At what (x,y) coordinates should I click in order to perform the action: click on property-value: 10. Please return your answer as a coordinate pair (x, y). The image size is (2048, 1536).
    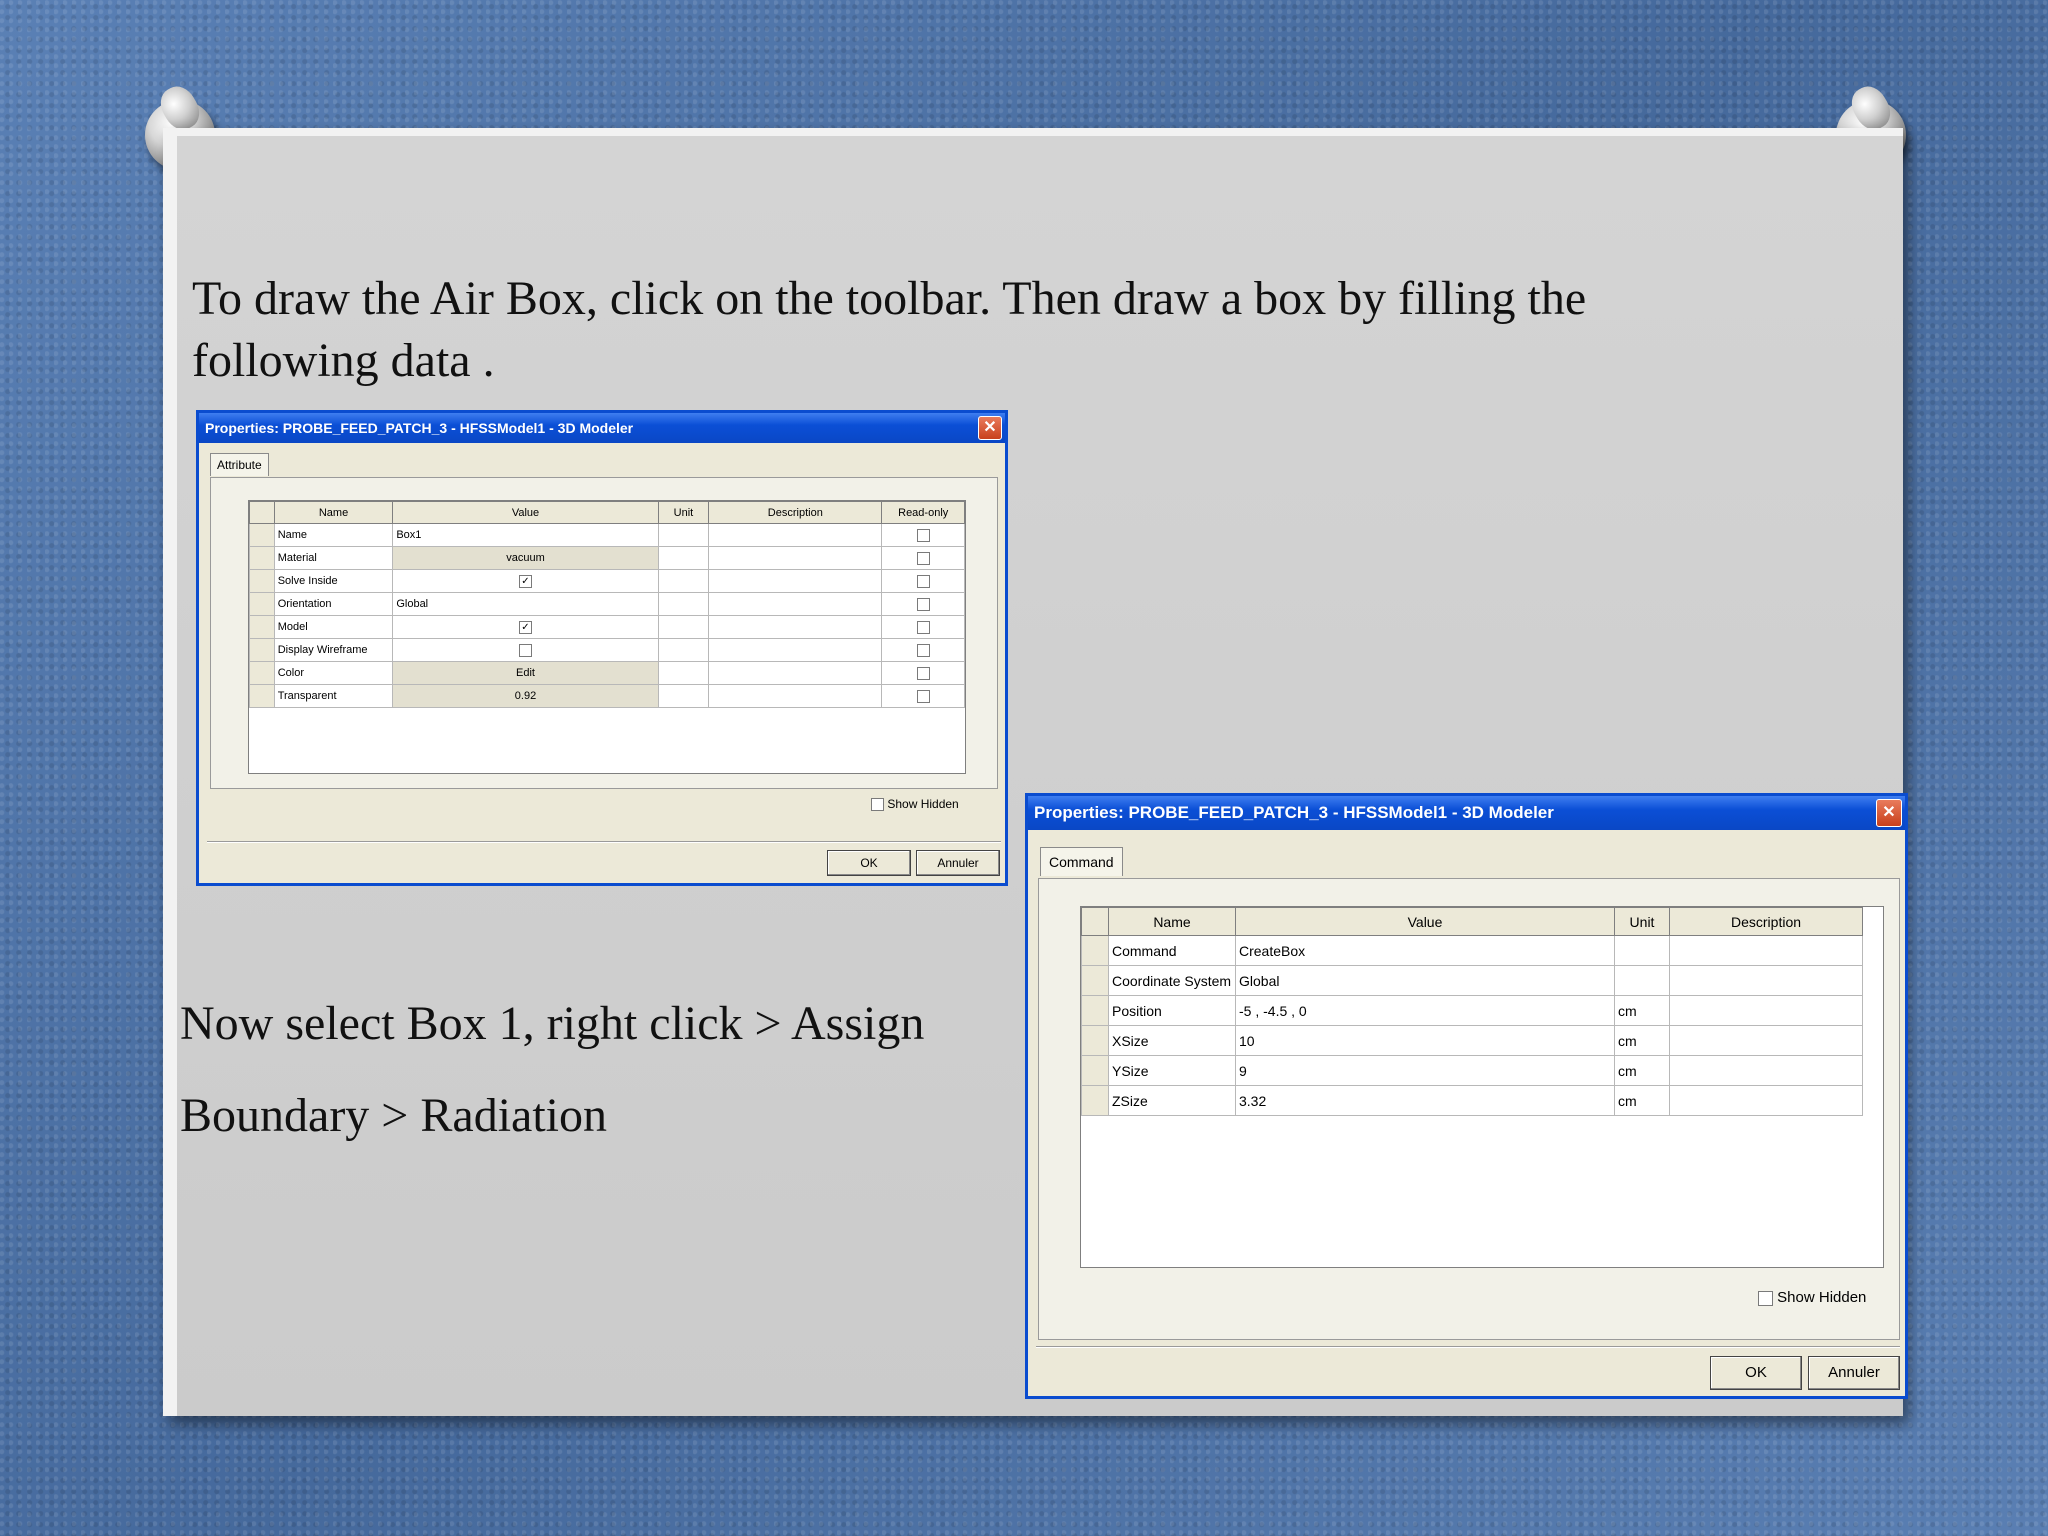
    Looking at the image, I should click on (1425, 1040).